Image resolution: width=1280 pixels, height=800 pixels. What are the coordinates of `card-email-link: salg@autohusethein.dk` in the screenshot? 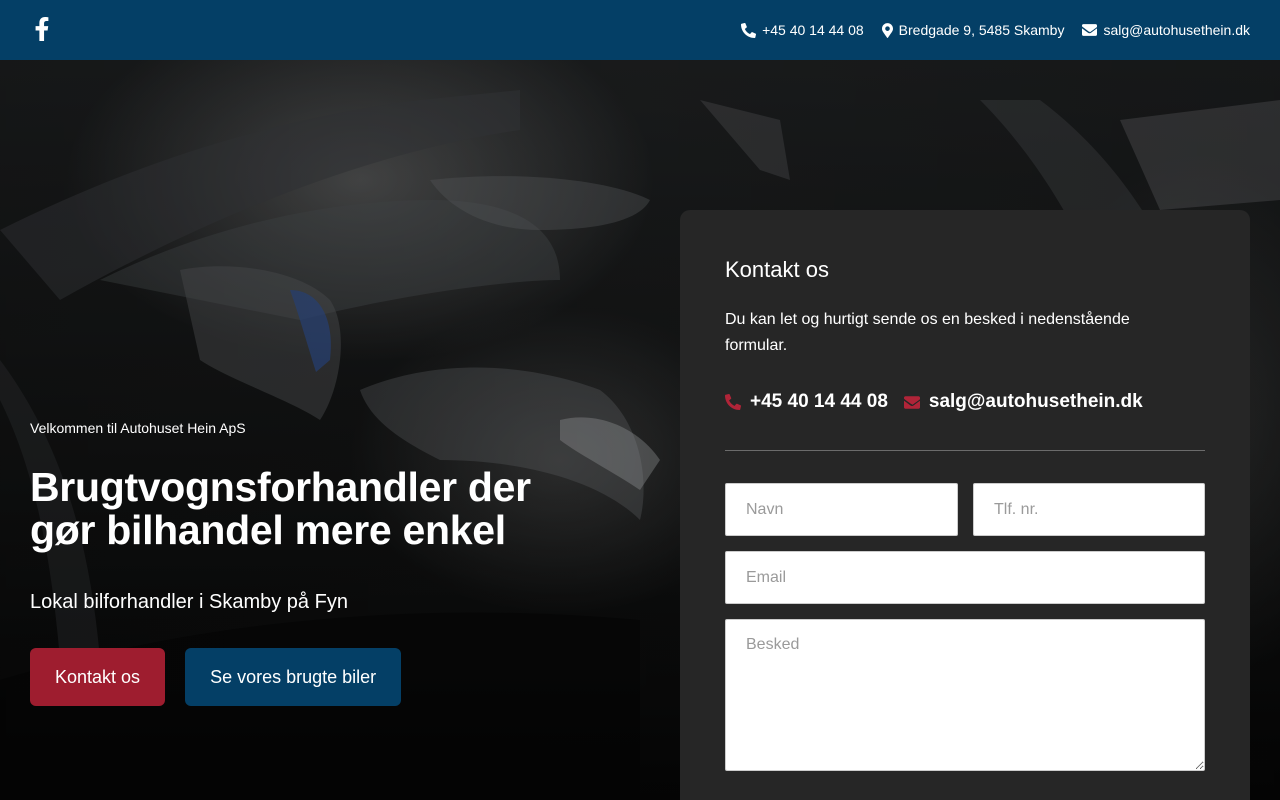 It's located at (1023, 402).